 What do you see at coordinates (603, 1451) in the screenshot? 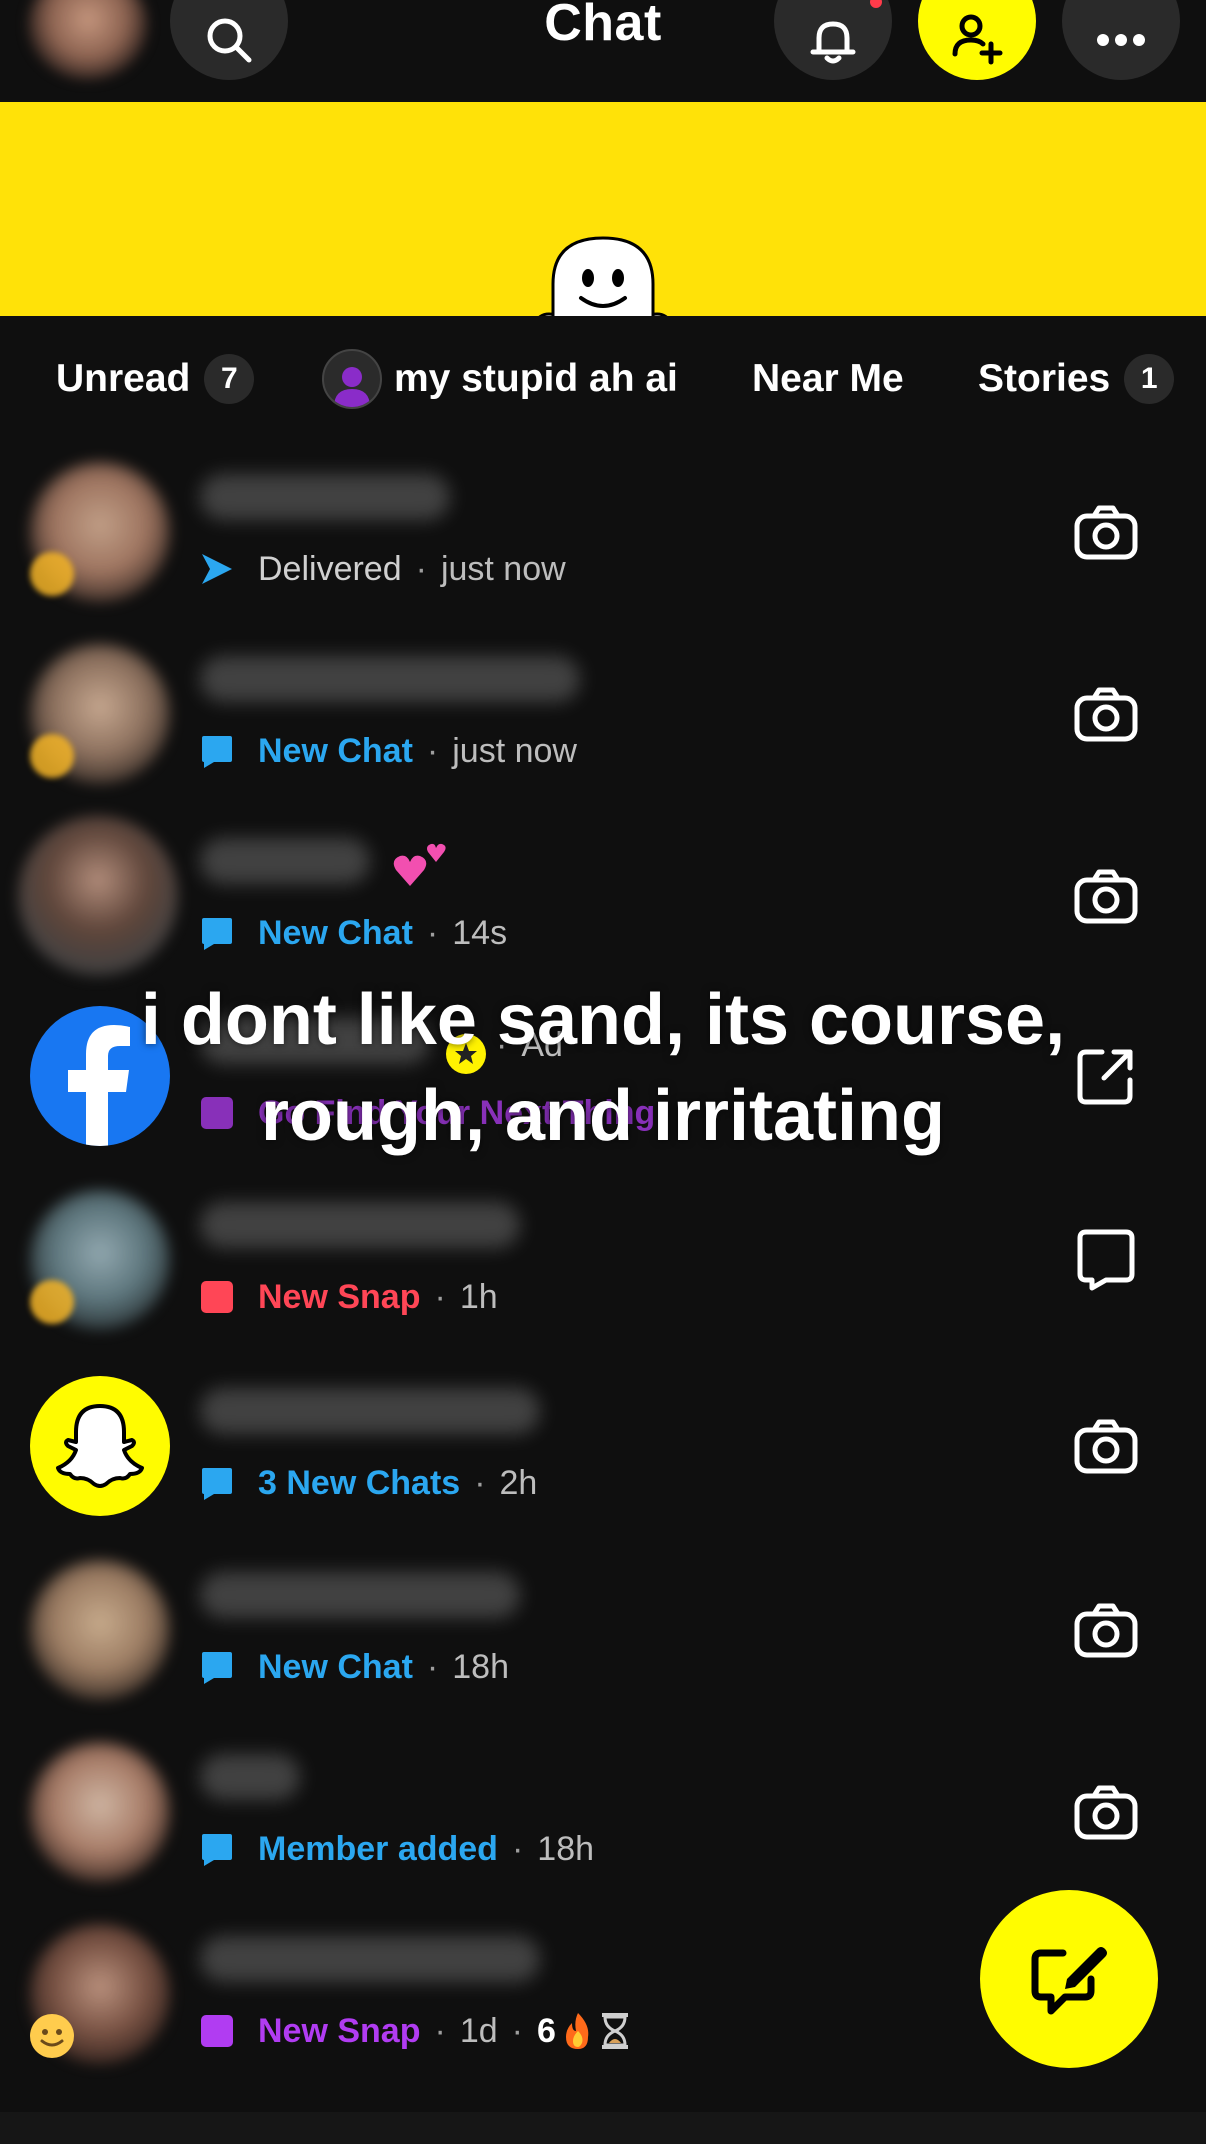
I see `chat-row: 3 New Chats · 2h` at bounding box center [603, 1451].